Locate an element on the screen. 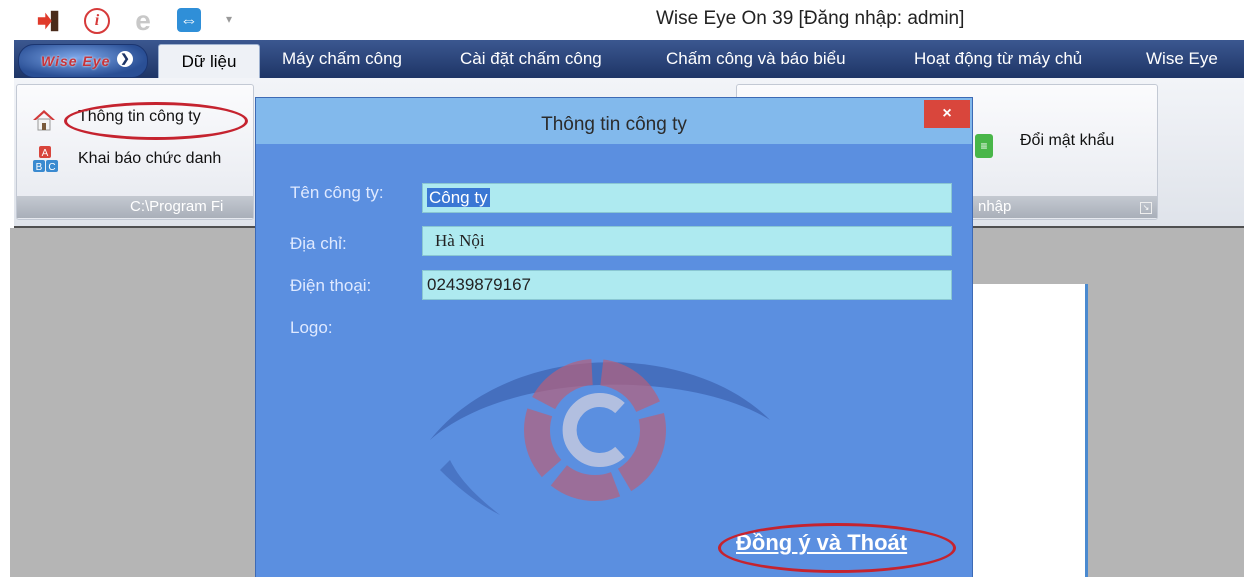  customize-dropdown-icon: ▾ is located at coordinates (229, 19).